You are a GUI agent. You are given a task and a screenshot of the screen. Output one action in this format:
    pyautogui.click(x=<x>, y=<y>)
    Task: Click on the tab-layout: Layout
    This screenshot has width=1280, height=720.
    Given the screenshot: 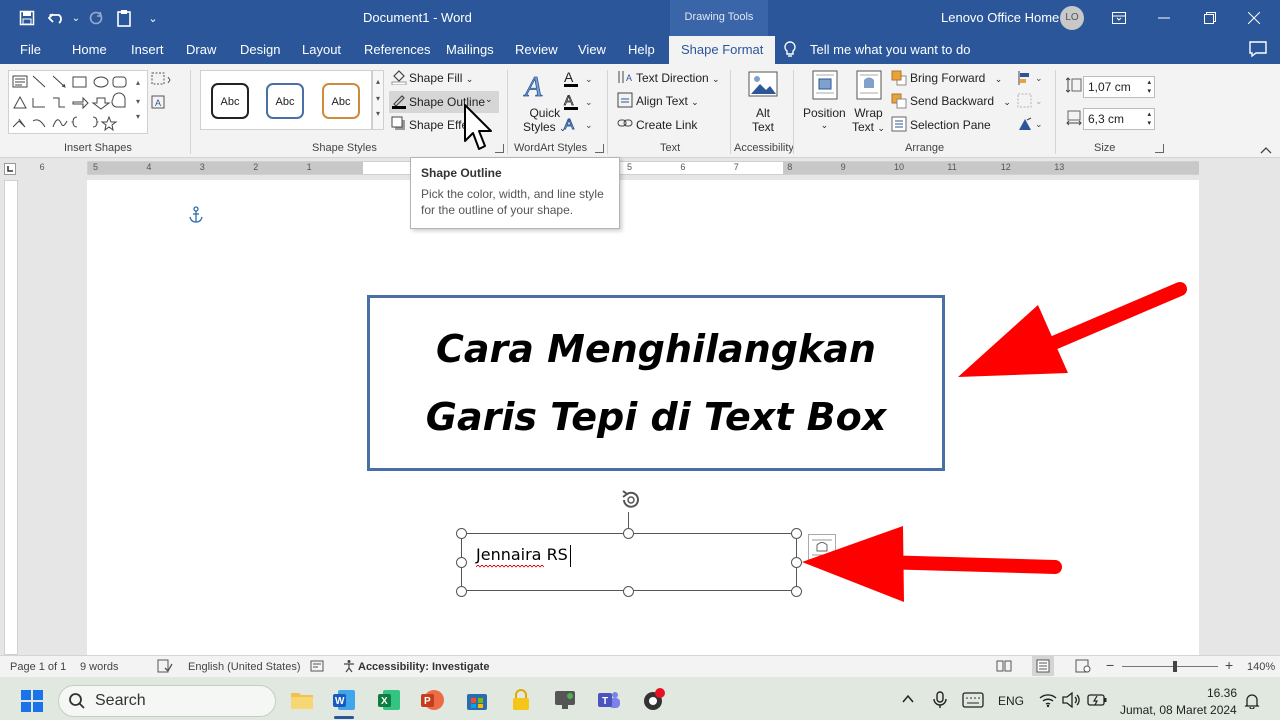 What is the action you would take?
    pyautogui.click(x=321, y=49)
    